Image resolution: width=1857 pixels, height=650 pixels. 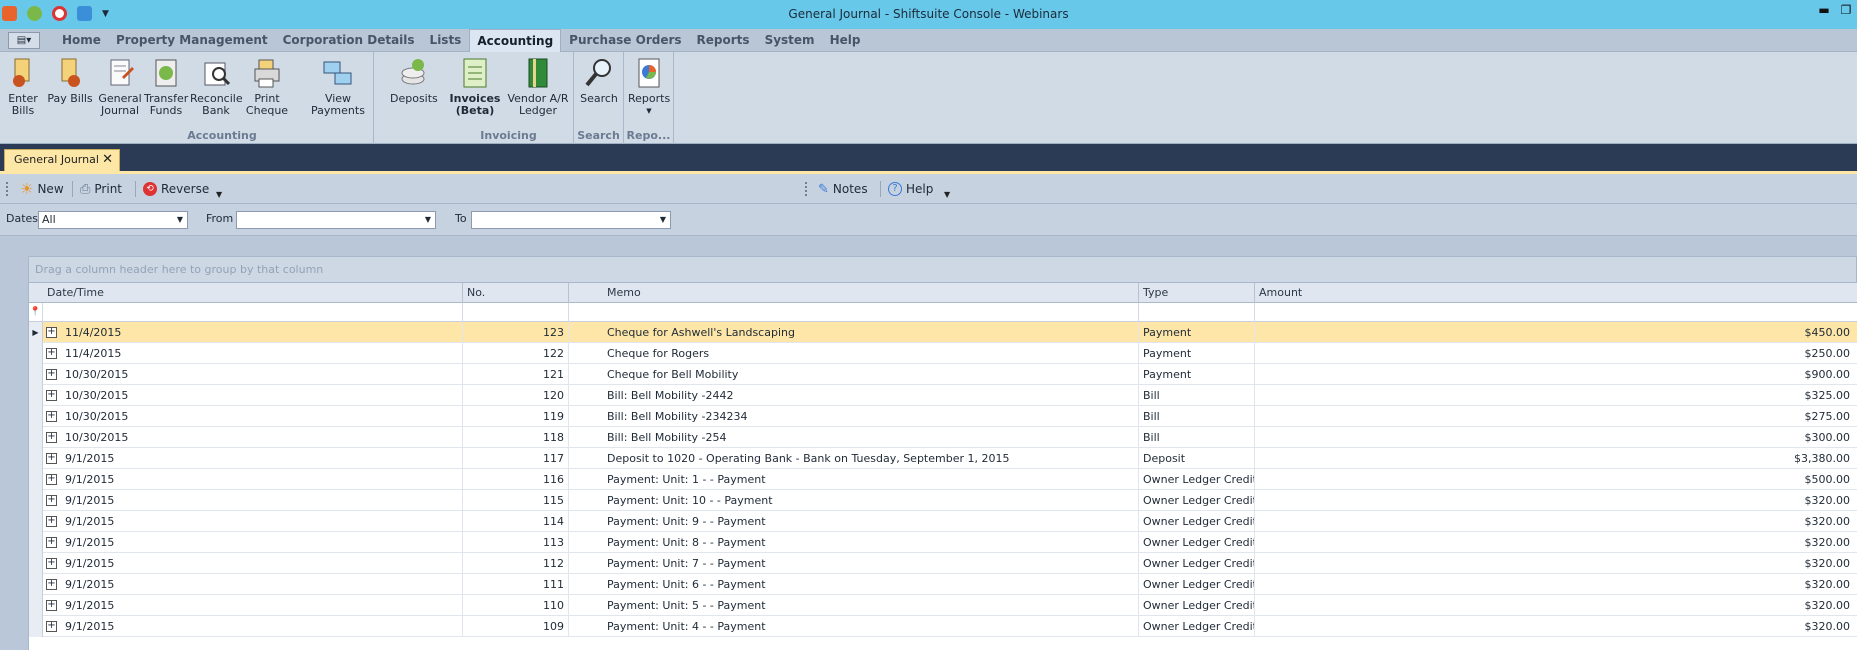 I want to click on reports-button: Reports ▼, so click(x=649, y=86).